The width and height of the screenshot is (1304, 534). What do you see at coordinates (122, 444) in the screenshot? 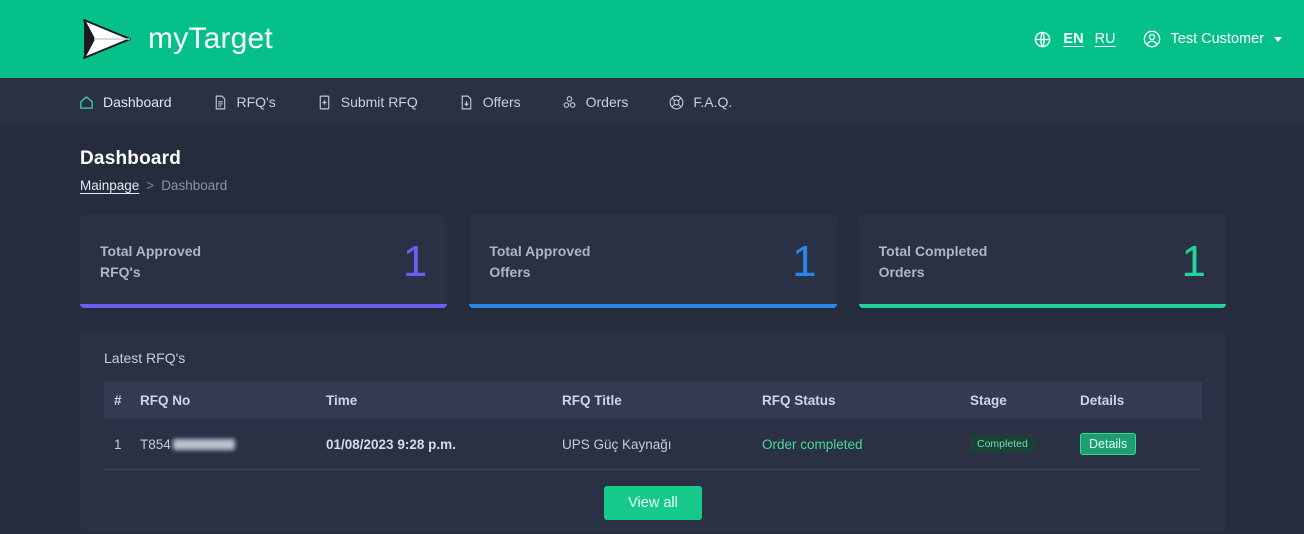
I see `cell-num: 1` at bounding box center [122, 444].